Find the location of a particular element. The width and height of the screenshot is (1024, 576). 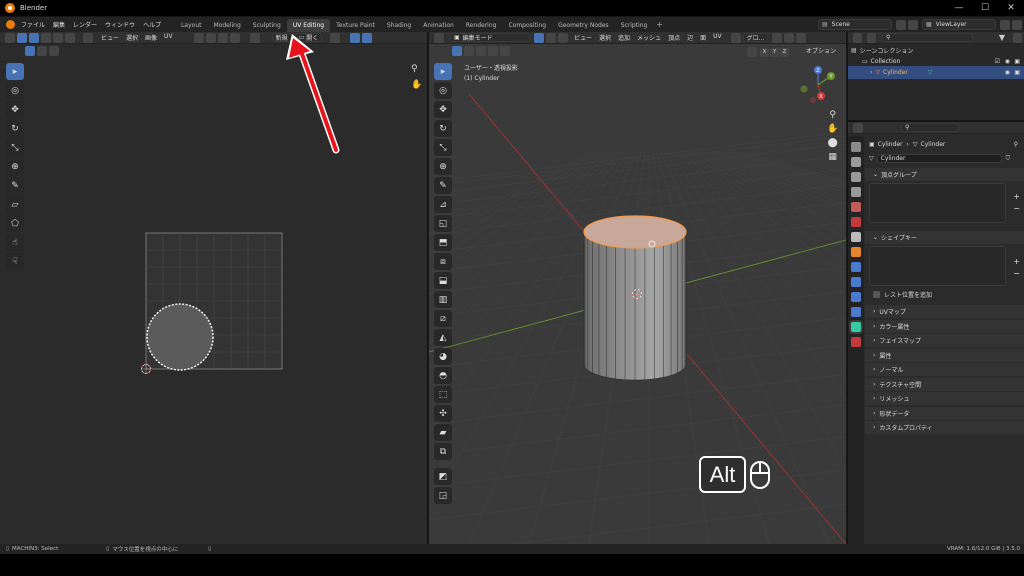

mesh-browse-icon: ▽ is located at coordinates (871, 158).